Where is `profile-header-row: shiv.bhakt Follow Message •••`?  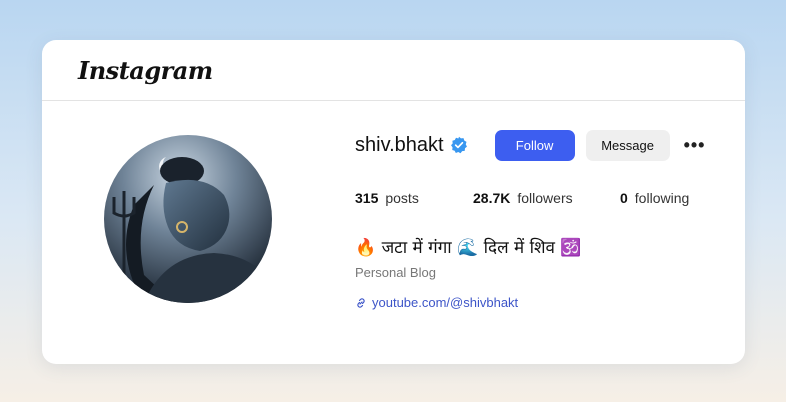 profile-header-row: shiv.bhakt Follow Message ••• is located at coordinates (530, 145).